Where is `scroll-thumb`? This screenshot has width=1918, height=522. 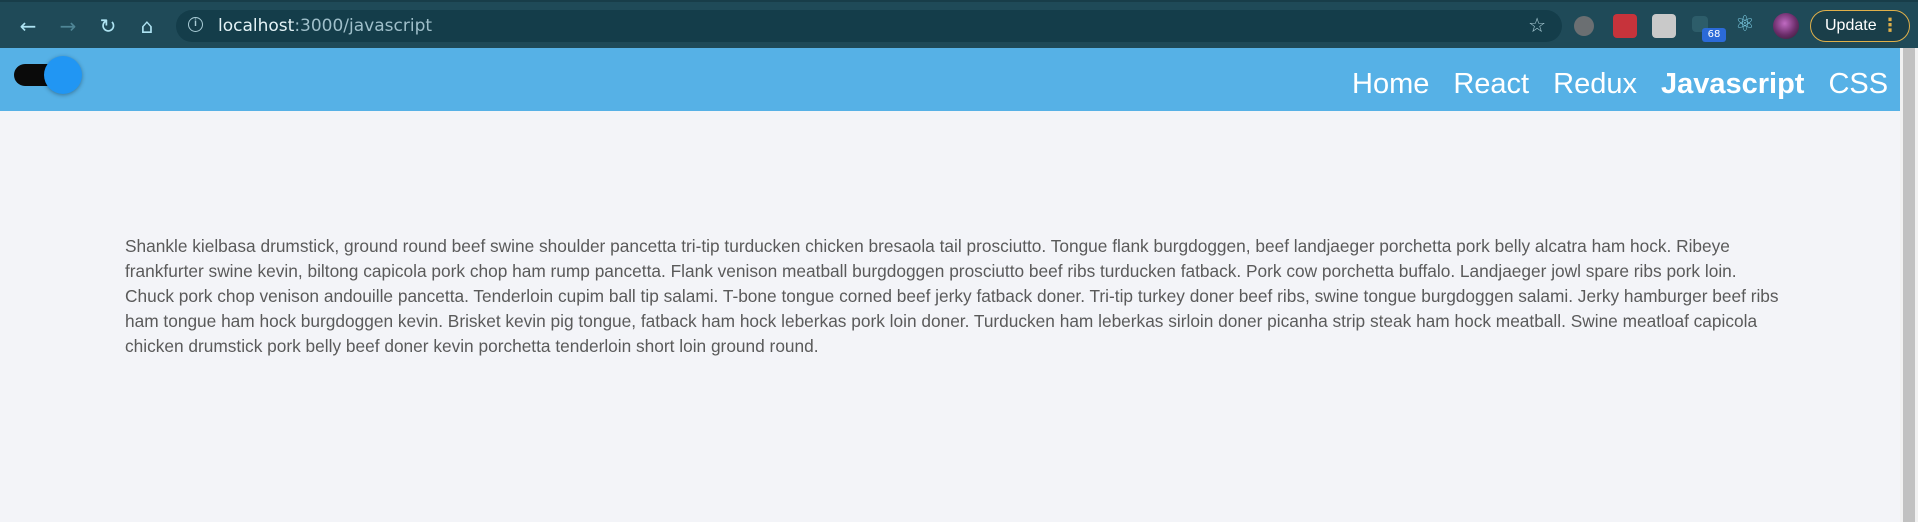
scroll-thumb is located at coordinates (1909, 285).